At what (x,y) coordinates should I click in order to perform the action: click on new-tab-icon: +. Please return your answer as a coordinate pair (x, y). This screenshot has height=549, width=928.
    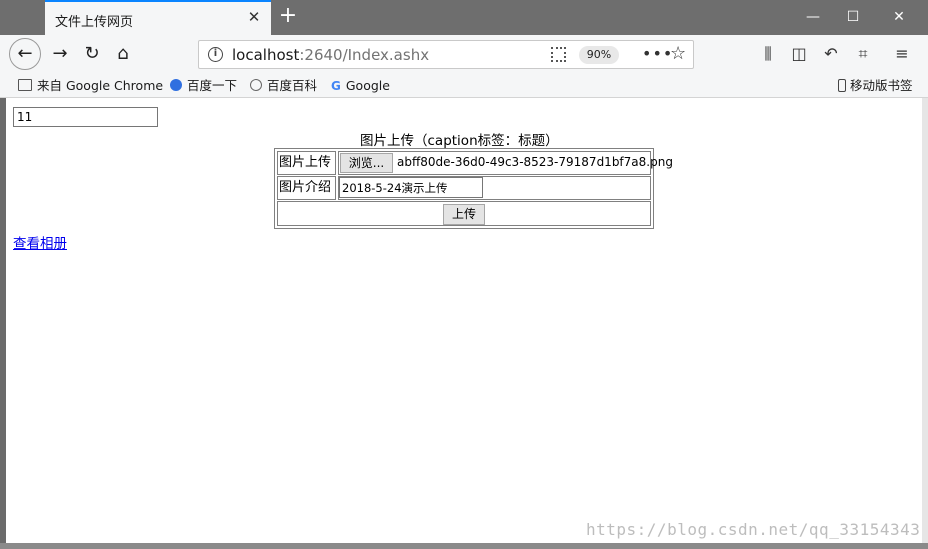
    Looking at the image, I should click on (288, 16).